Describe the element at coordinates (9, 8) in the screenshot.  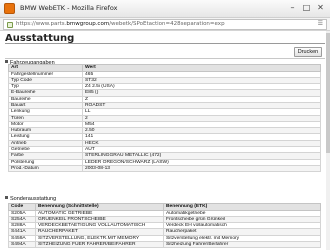
I see `firefox-icon` at that location.